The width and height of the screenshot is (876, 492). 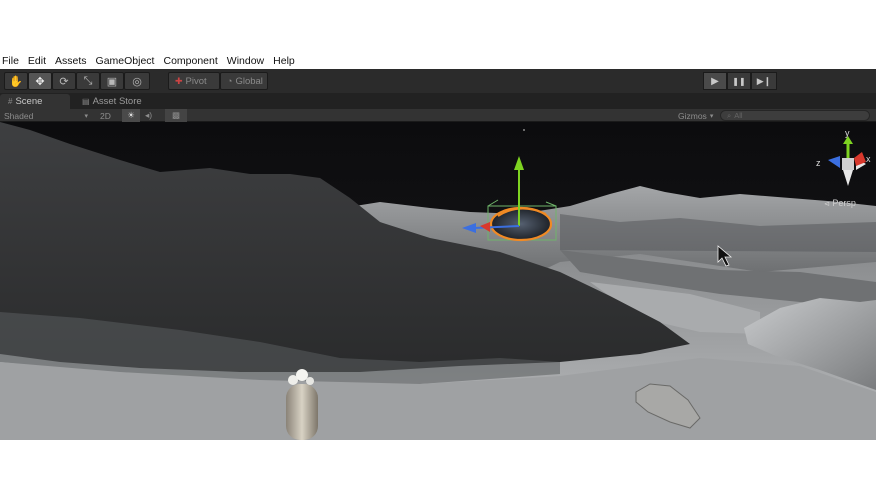 I want to click on pivot-icon: ✚, so click(x=179, y=80).